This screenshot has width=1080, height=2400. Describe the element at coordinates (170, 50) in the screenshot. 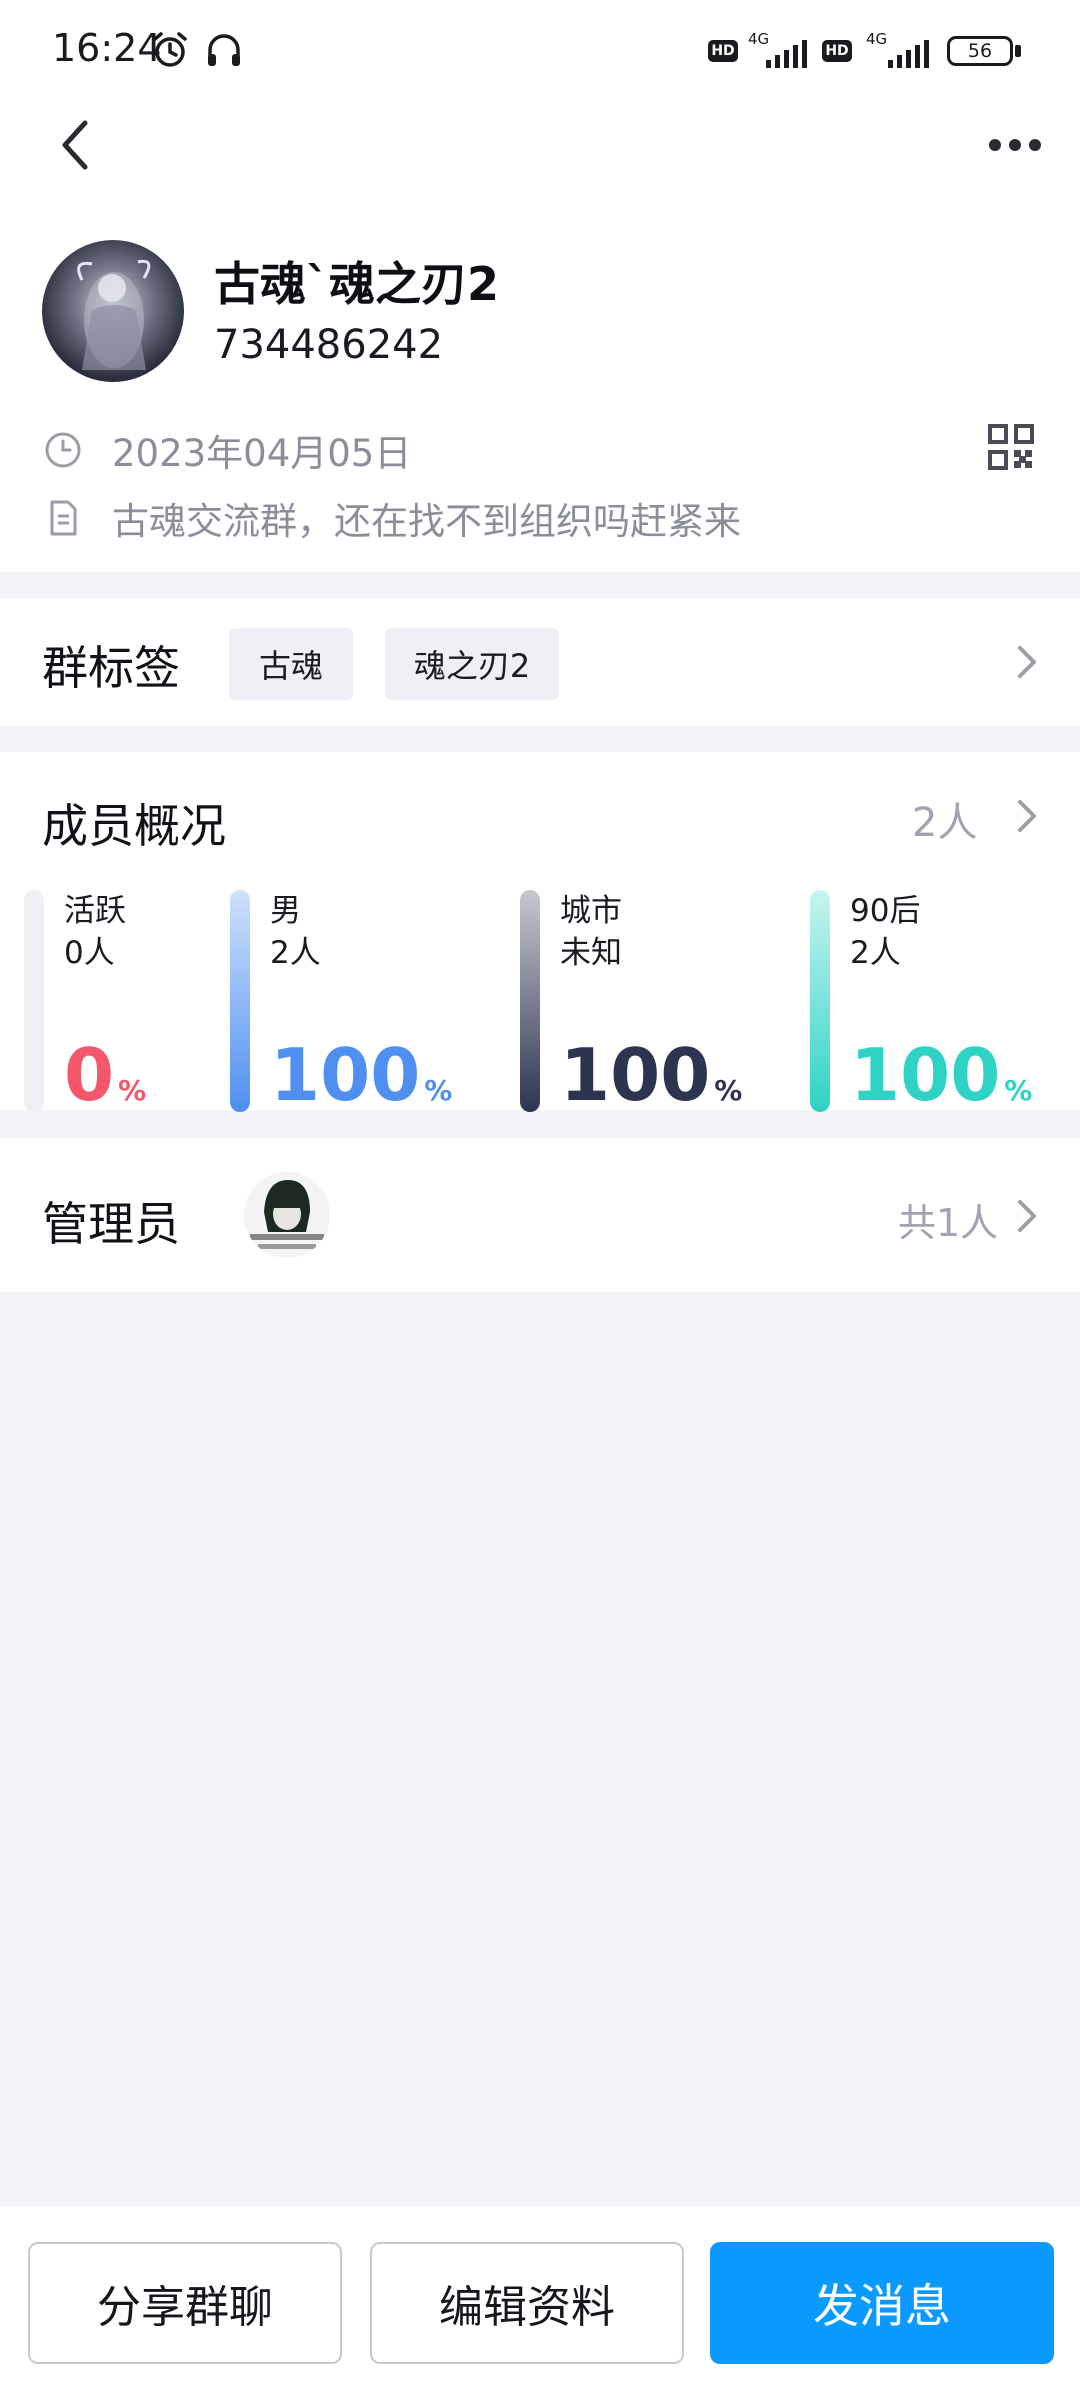

I see `alarm-icon` at that location.